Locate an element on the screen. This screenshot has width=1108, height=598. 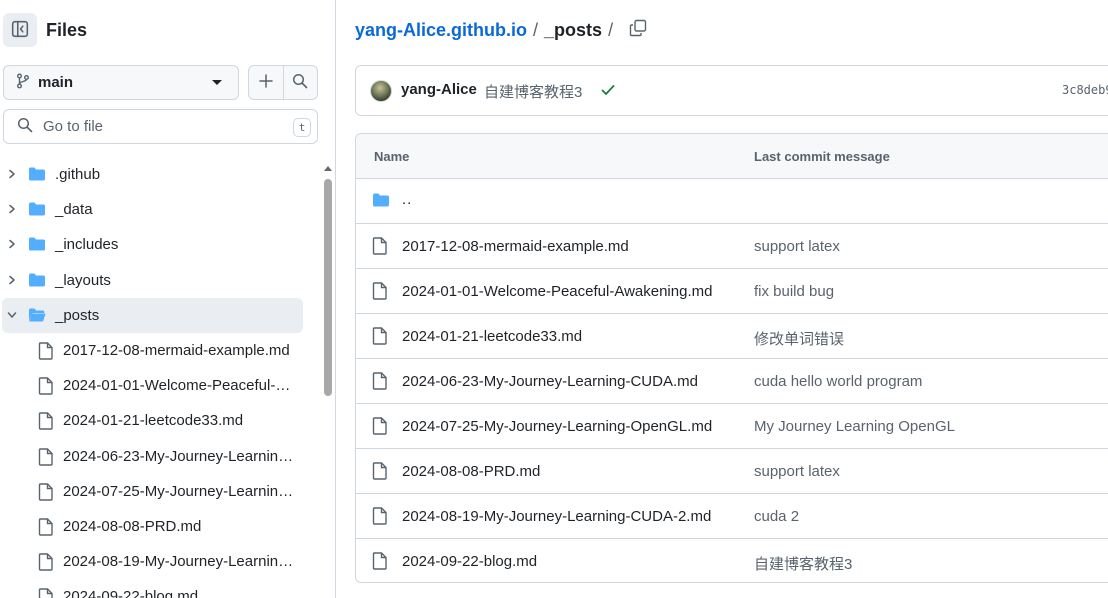
add-file-button is located at coordinates (266, 82).